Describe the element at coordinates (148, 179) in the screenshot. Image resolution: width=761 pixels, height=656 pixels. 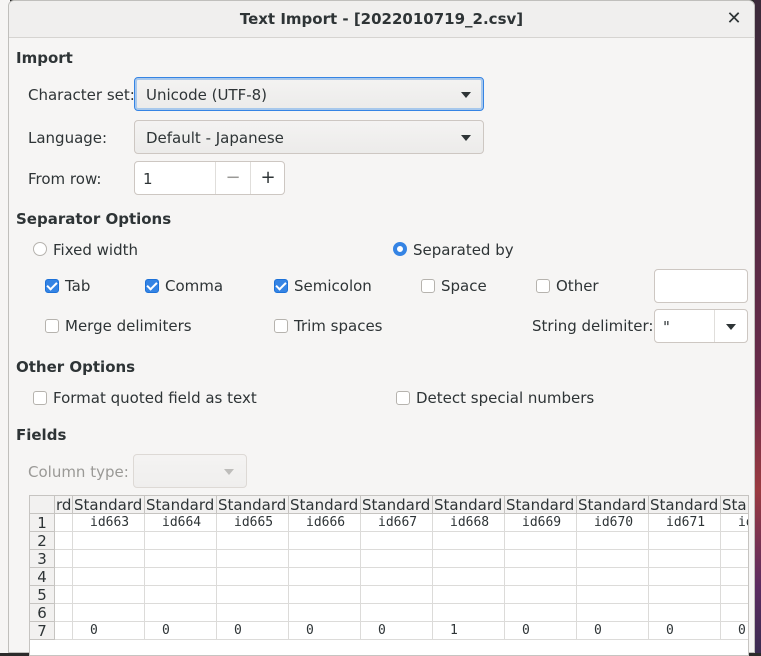
I see `from-row-value: 1` at that location.